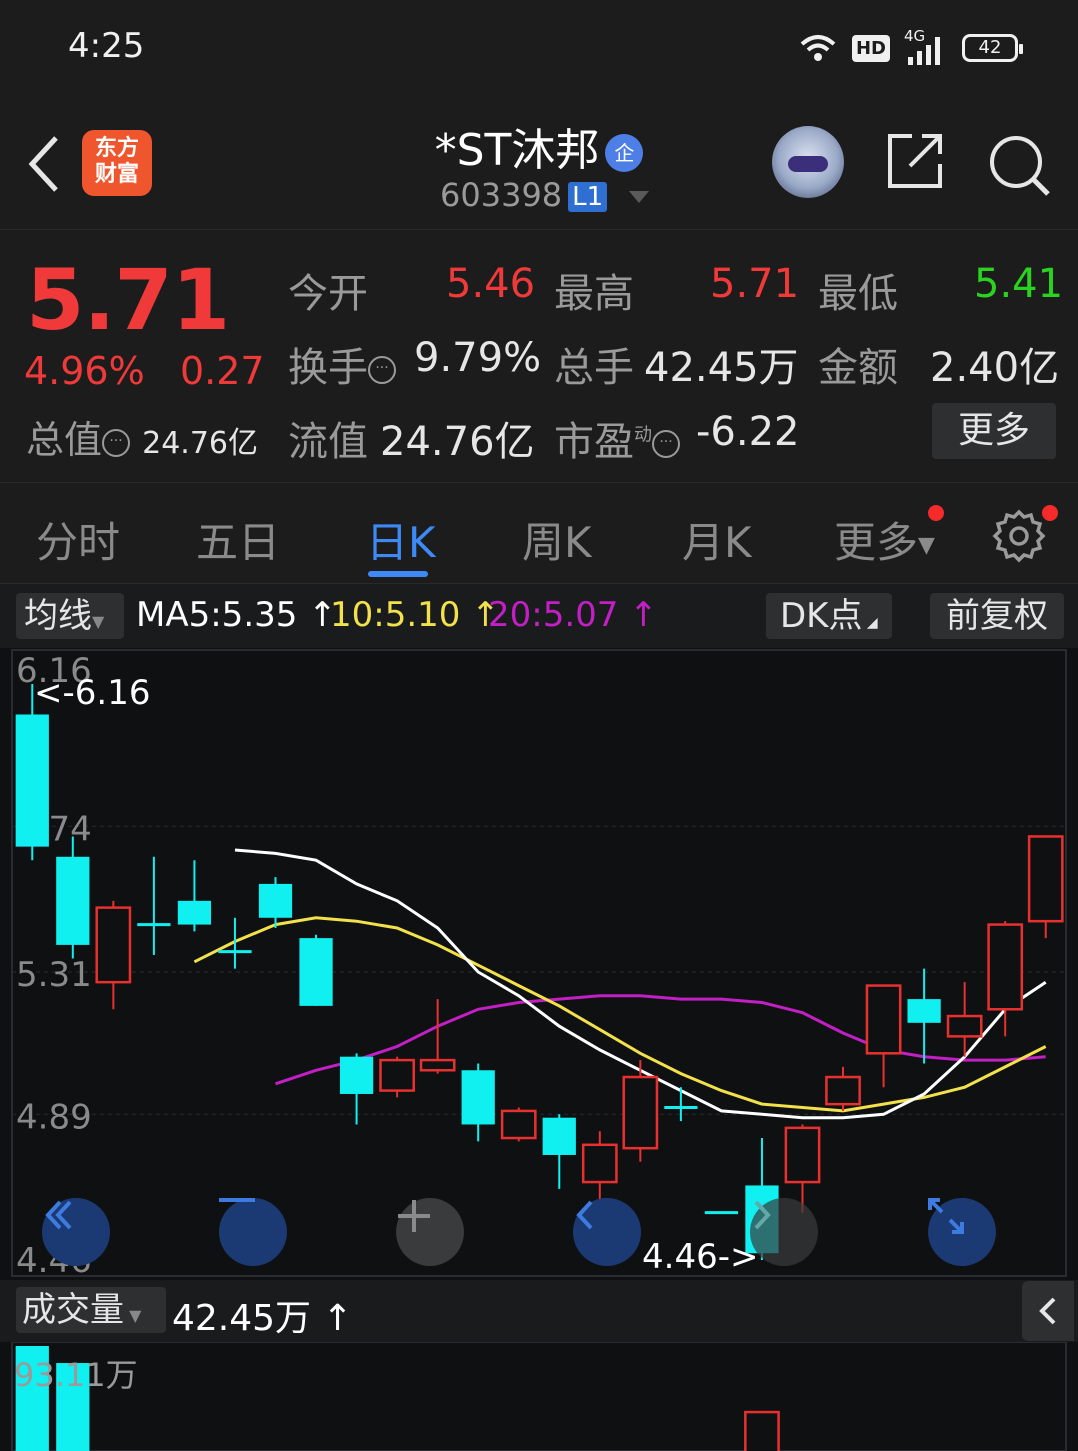  What do you see at coordinates (142, 440) in the screenshot?
I see `market-cap-cell: 总值 ··· 24.76亿` at bounding box center [142, 440].